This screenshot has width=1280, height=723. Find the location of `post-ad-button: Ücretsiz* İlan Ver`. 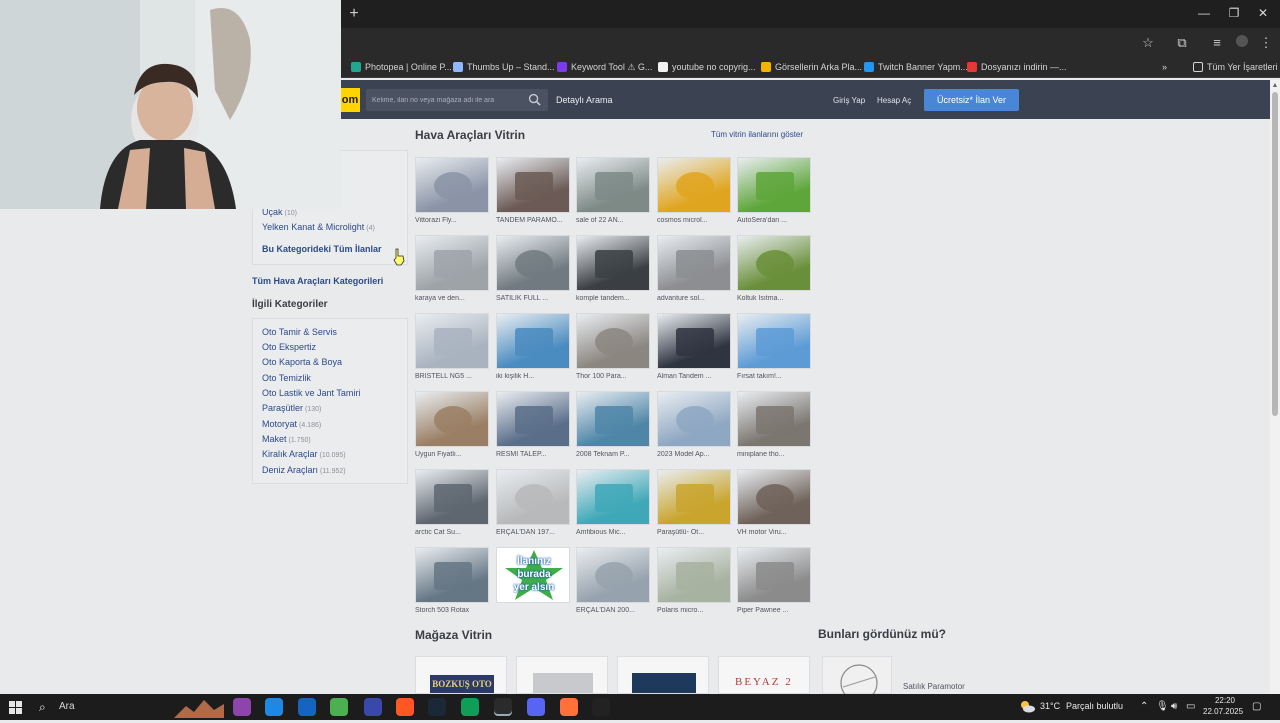

post-ad-button: Ücretsiz* İlan Ver is located at coordinates (971, 100).